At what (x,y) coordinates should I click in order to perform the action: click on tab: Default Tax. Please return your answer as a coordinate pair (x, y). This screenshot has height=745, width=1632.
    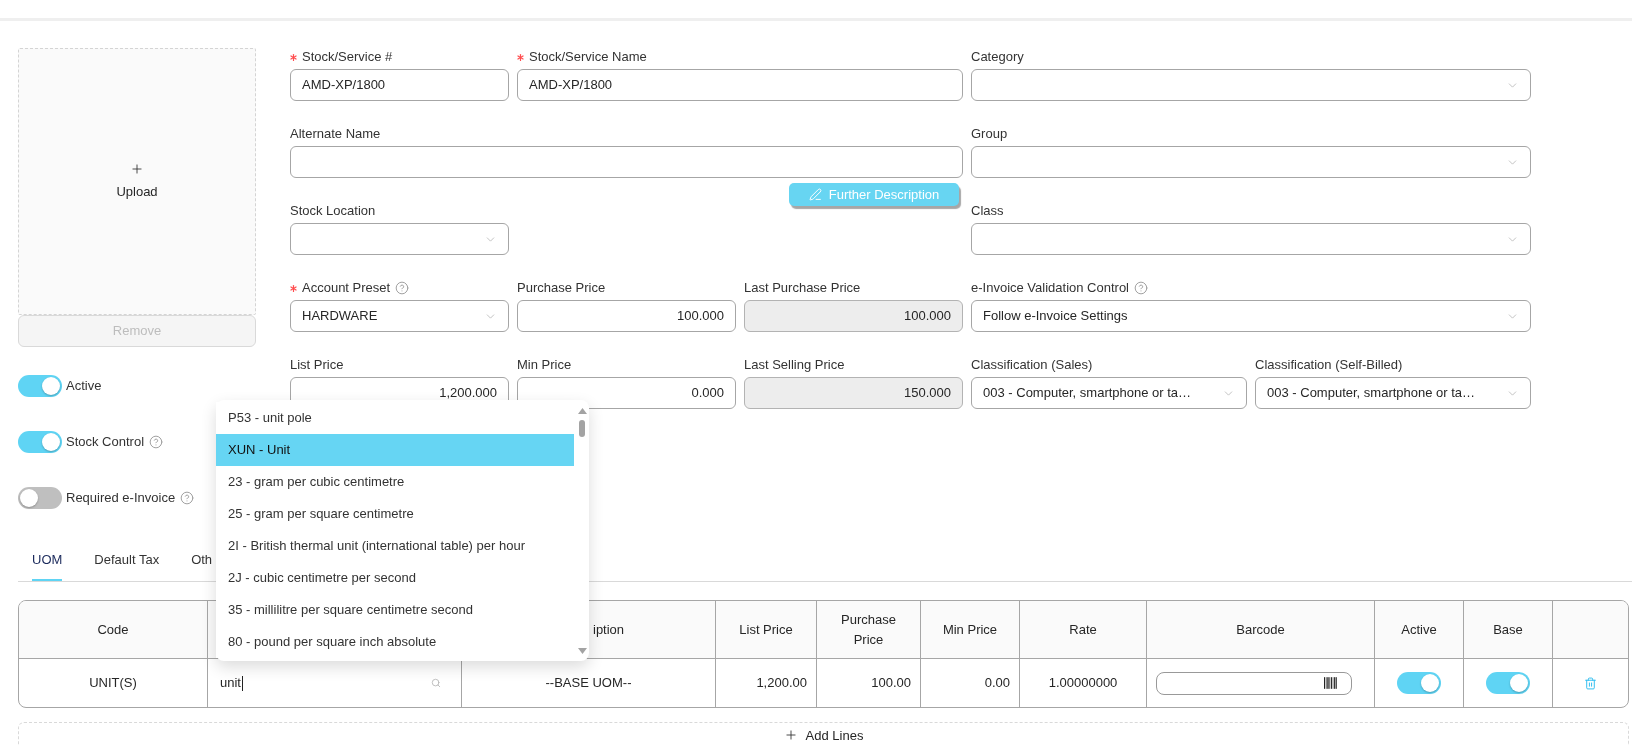
    Looking at the image, I should click on (127, 561).